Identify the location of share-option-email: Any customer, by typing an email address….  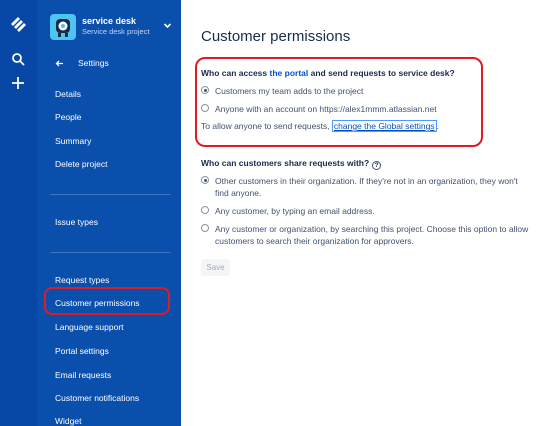
(371, 211).